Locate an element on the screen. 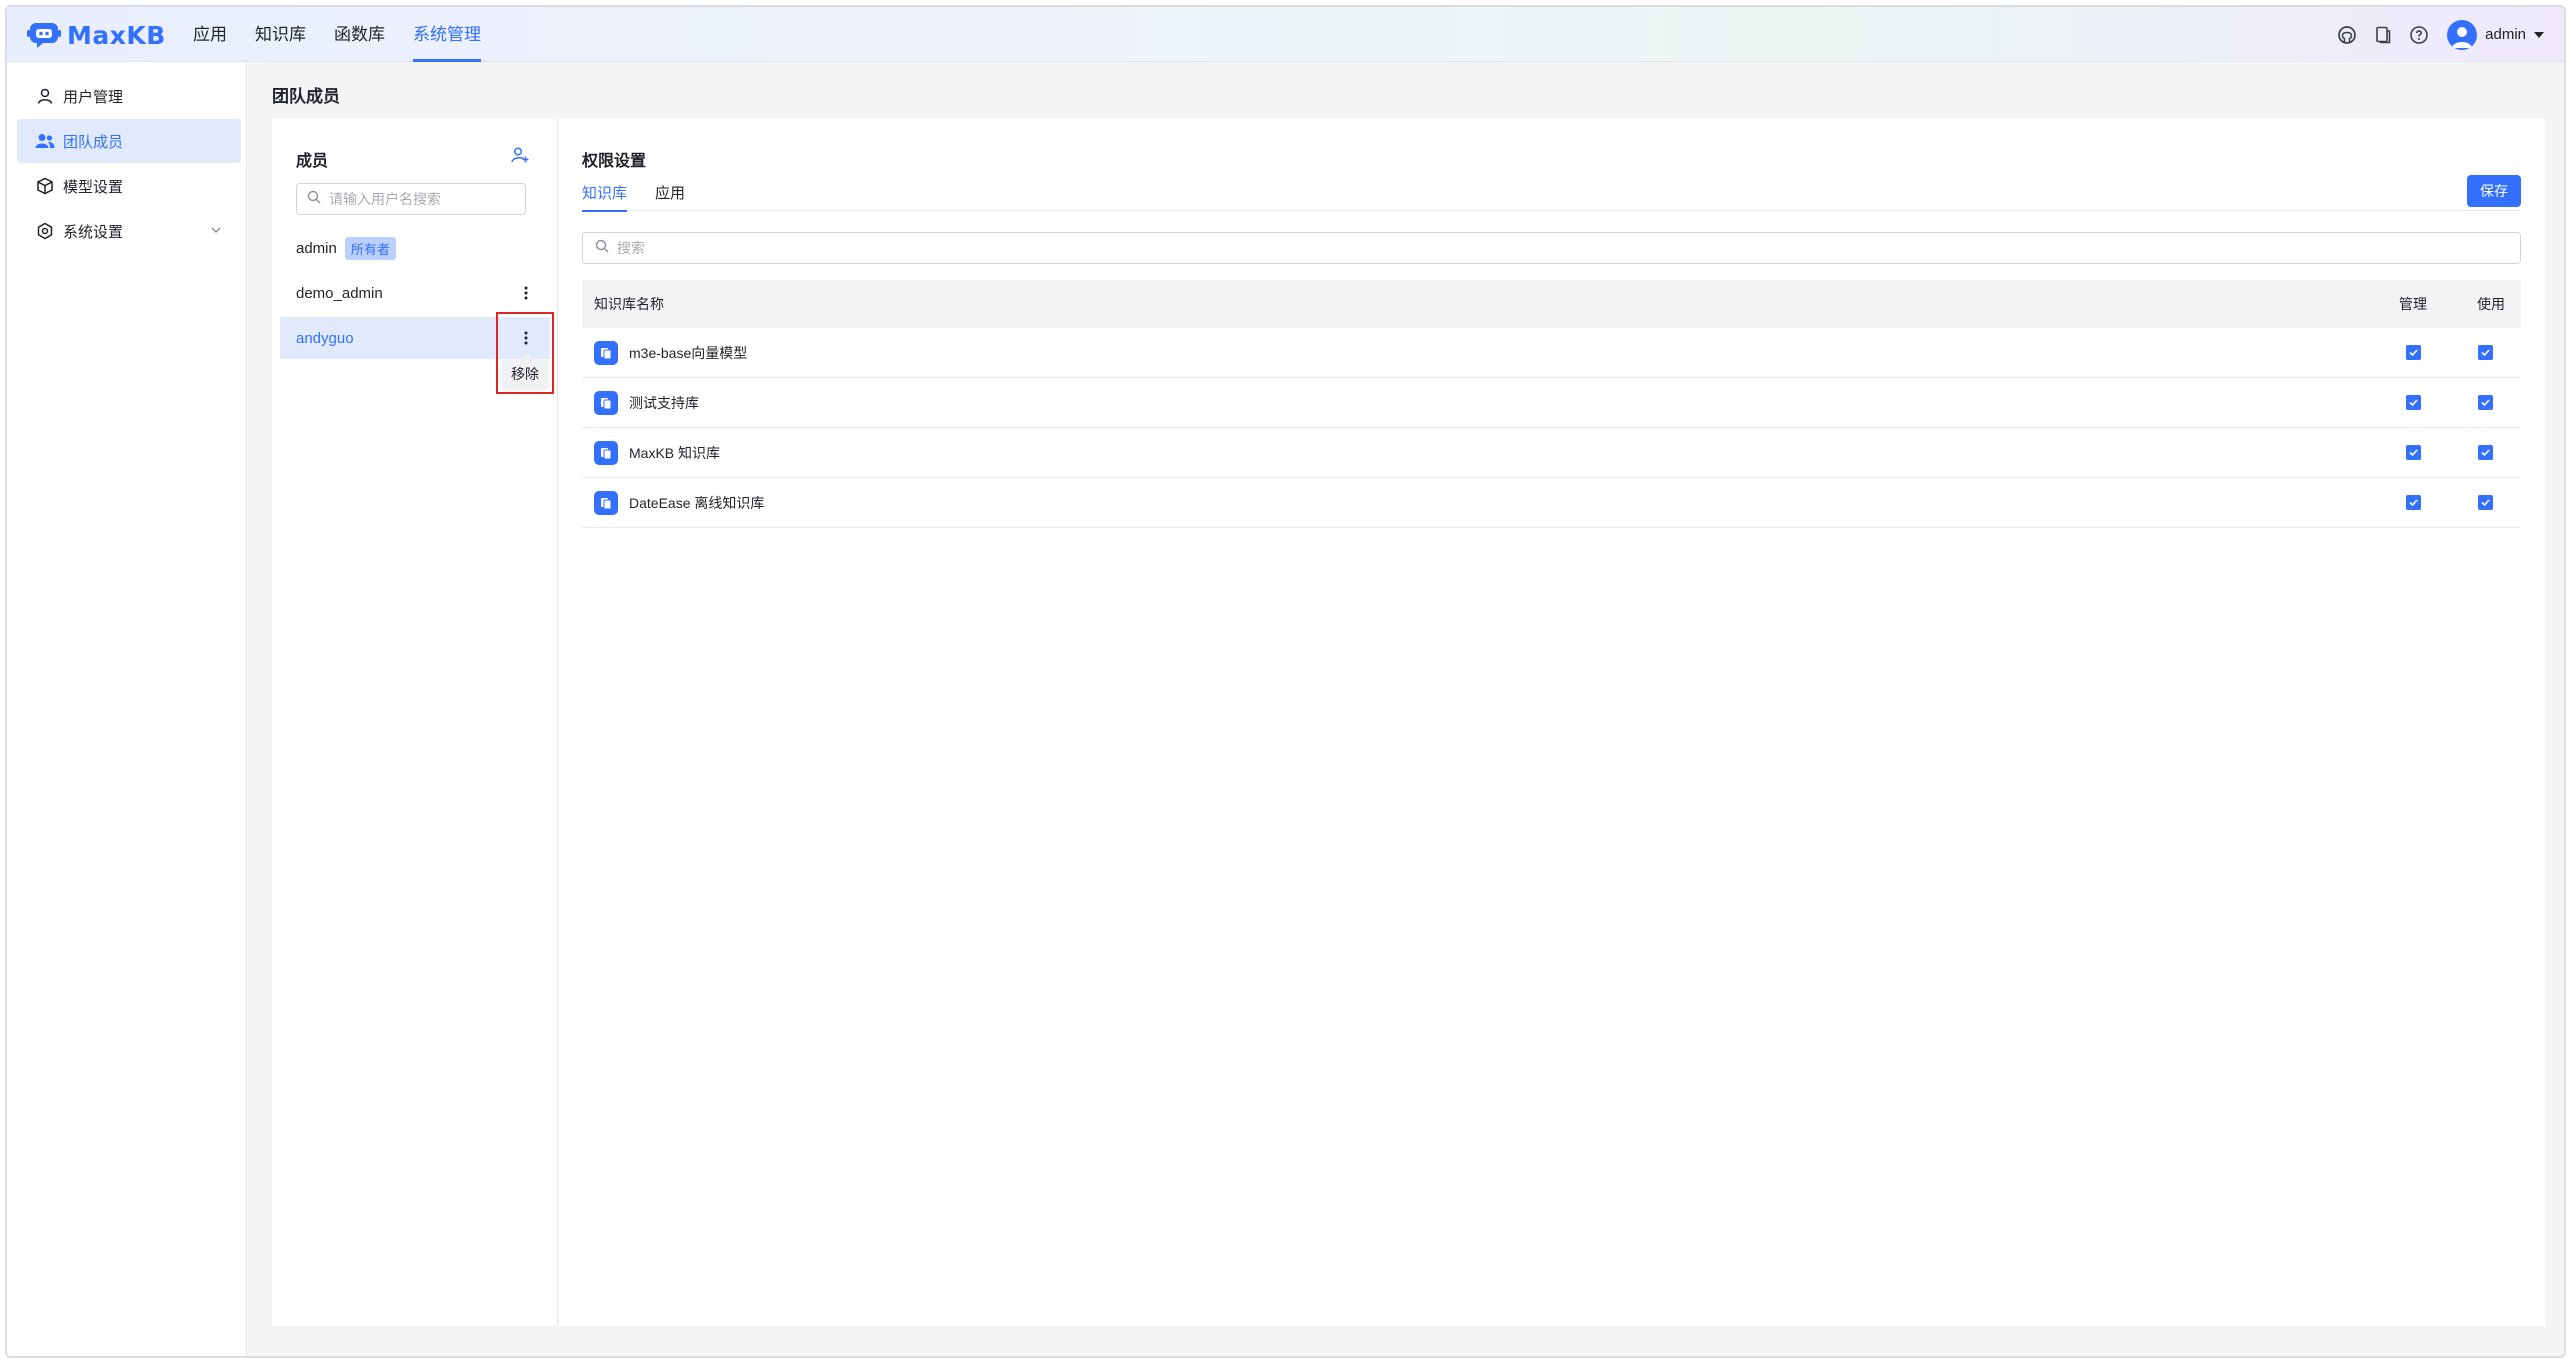 The width and height of the screenshot is (2571, 1363). page-title: 团队成员 is located at coordinates (306, 96).